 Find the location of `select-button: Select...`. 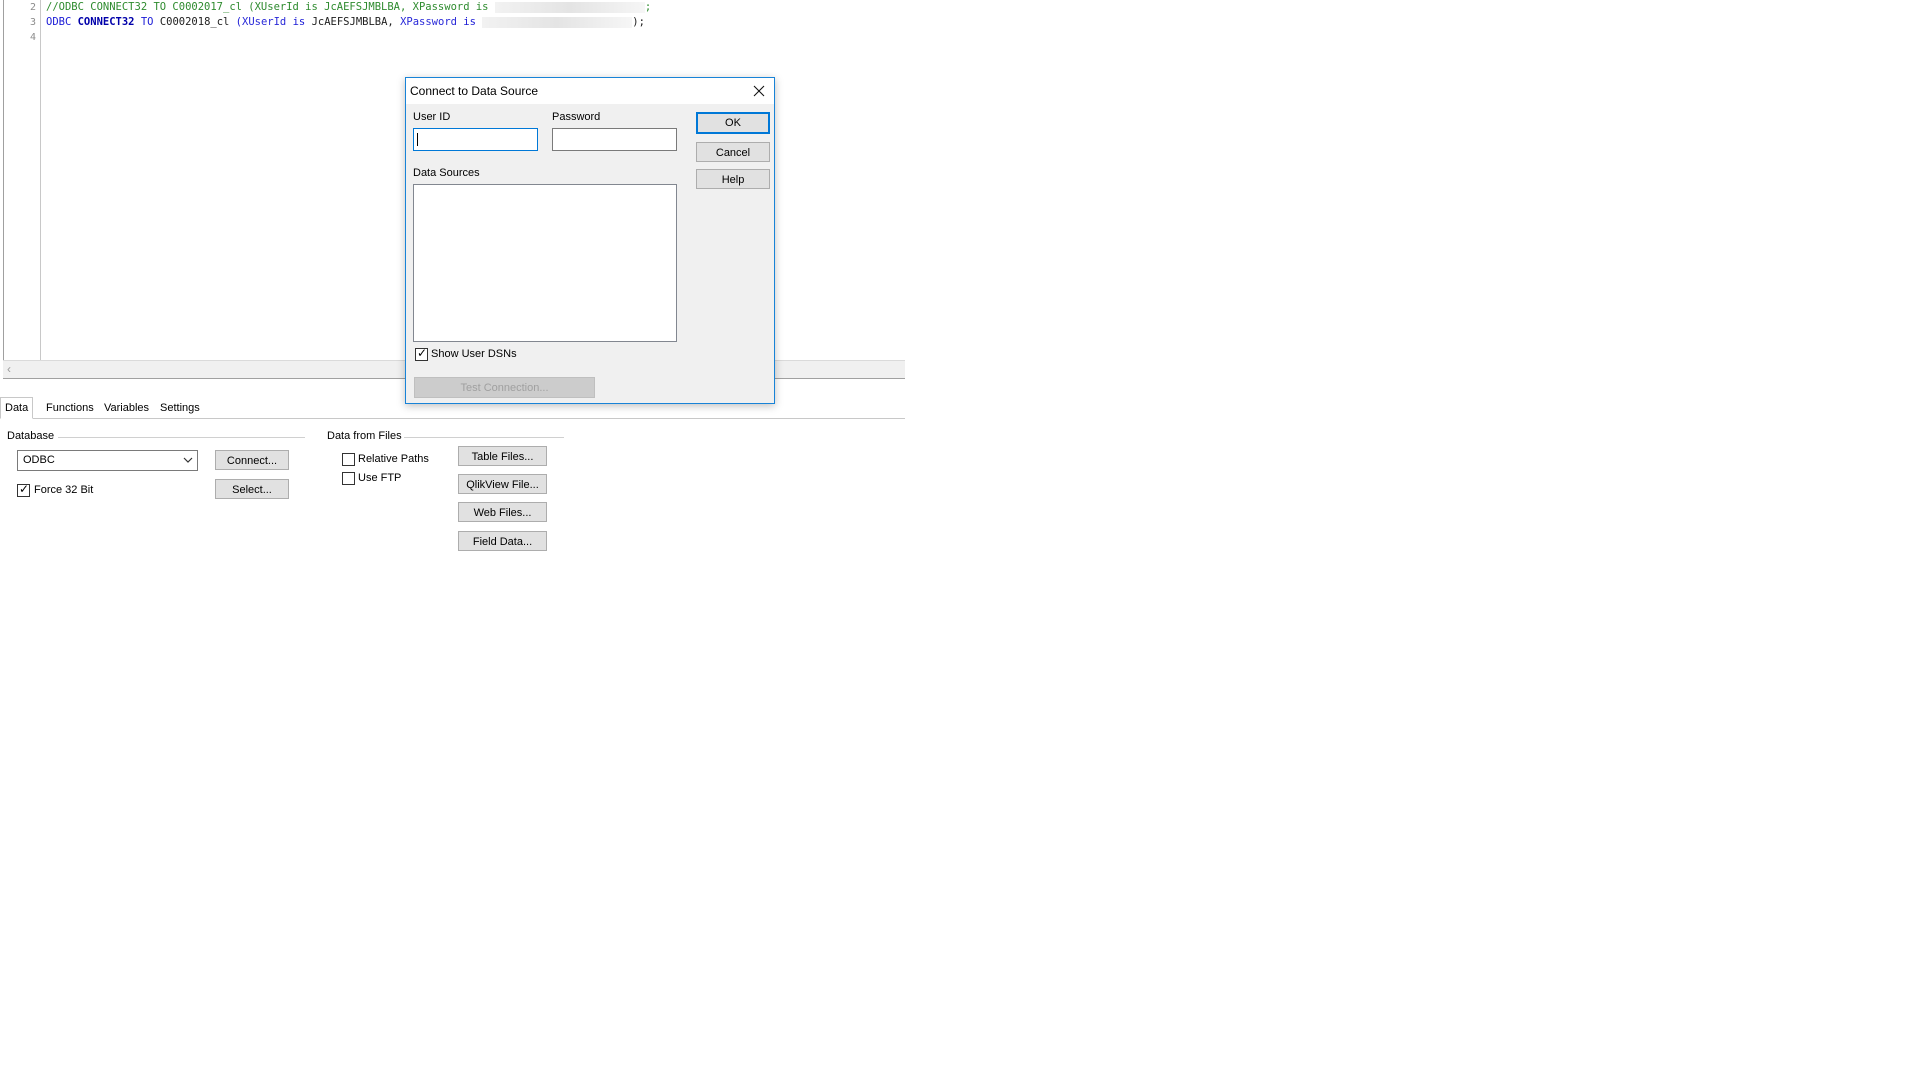

select-button: Select... is located at coordinates (252, 489).